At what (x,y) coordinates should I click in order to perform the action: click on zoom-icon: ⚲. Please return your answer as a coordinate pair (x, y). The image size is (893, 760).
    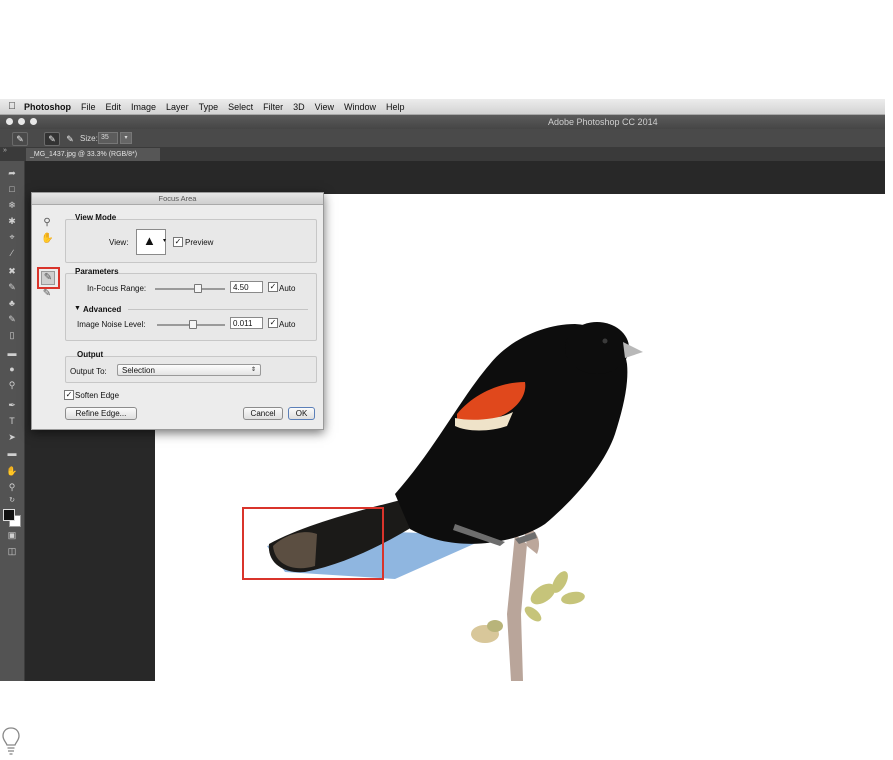
    Looking at the image, I should click on (47, 223).